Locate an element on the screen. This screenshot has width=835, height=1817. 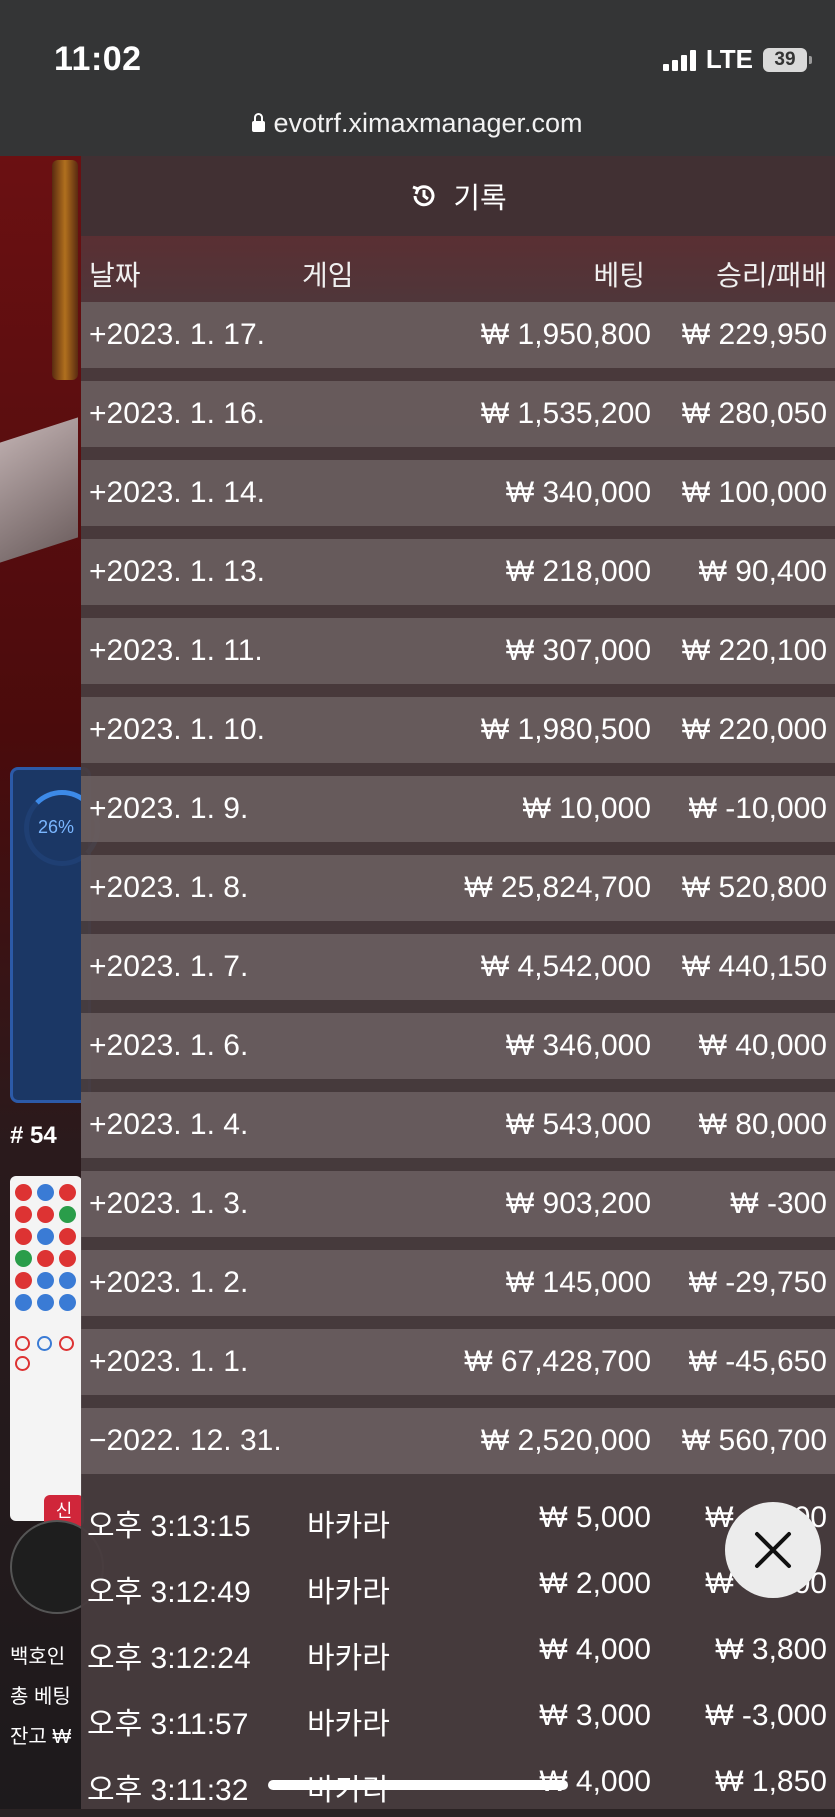
history-icon is located at coordinates (424, 196).